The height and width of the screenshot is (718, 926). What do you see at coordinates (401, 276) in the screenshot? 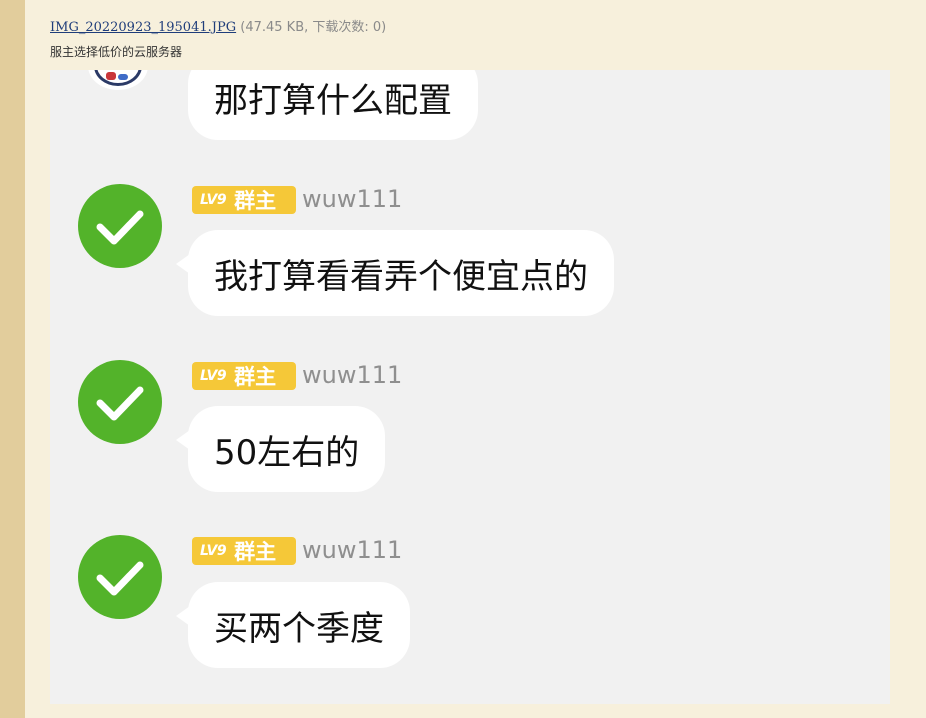
I see `message-text: 我打算看看弄个便宜点的` at bounding box center [401, 276].